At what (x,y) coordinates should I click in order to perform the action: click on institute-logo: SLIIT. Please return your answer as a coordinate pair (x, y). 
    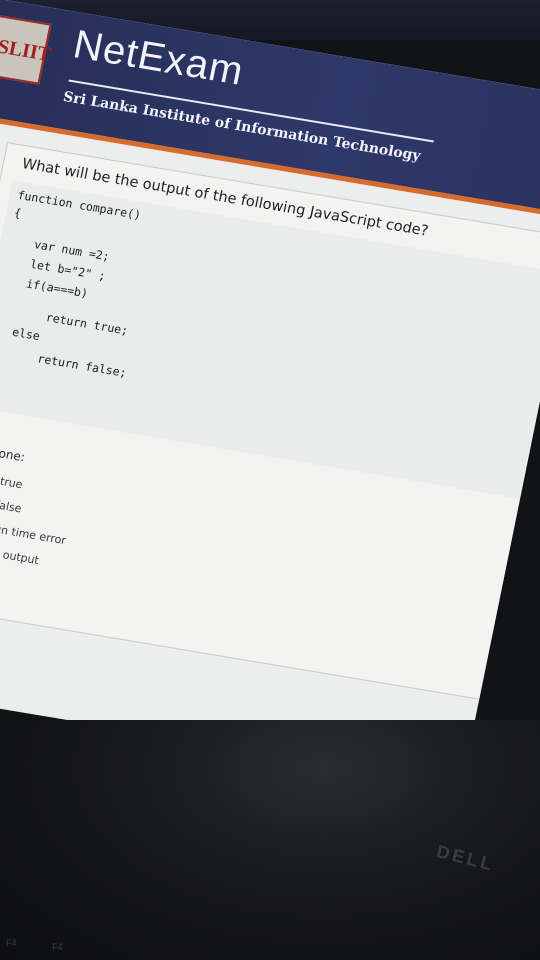
    Looking at the image, I should click on (26, 49).